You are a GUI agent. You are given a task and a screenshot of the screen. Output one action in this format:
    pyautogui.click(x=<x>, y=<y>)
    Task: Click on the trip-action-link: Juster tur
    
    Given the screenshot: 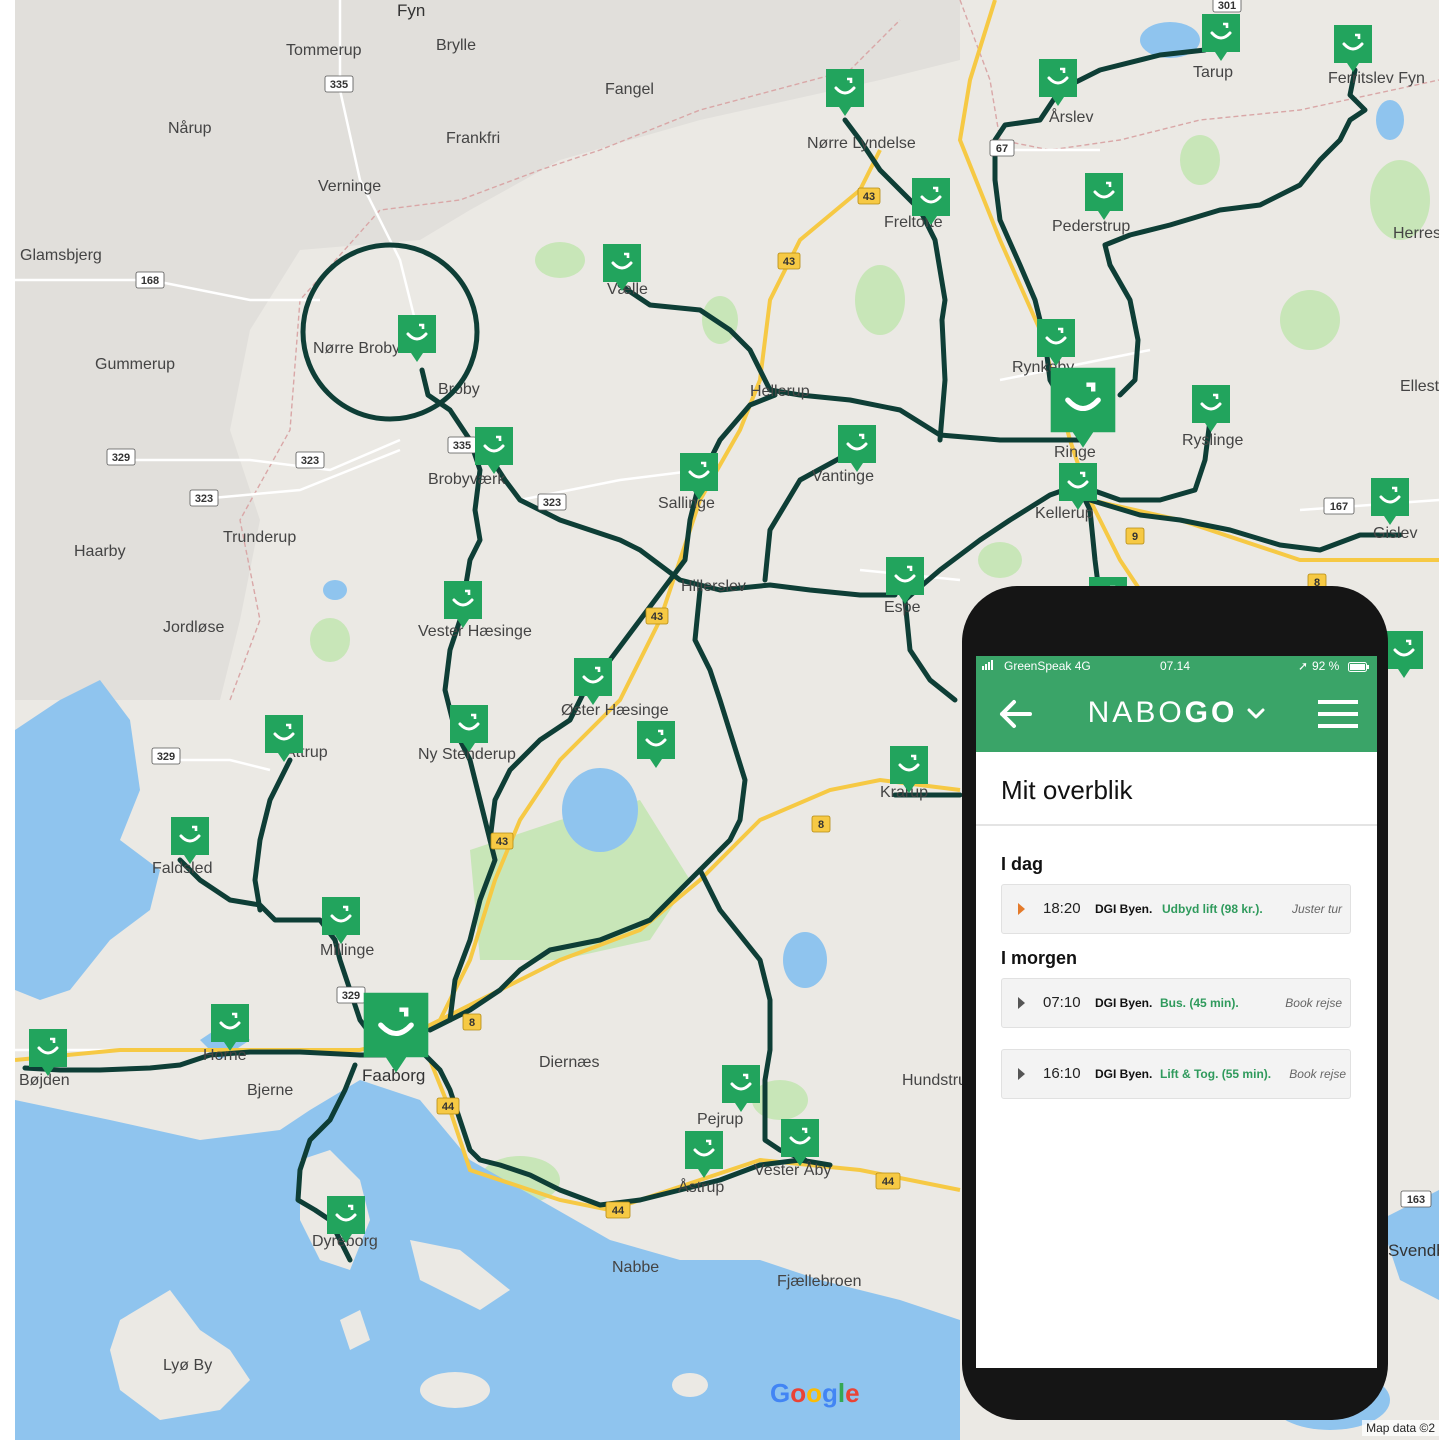 What is the action you would take?
    pyautogui.click(x=1317, y=909)
    